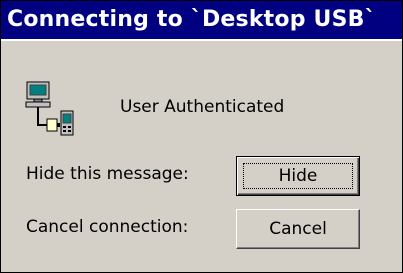  I want to click on cancel-button-label: Cancel, so click(298, 229).